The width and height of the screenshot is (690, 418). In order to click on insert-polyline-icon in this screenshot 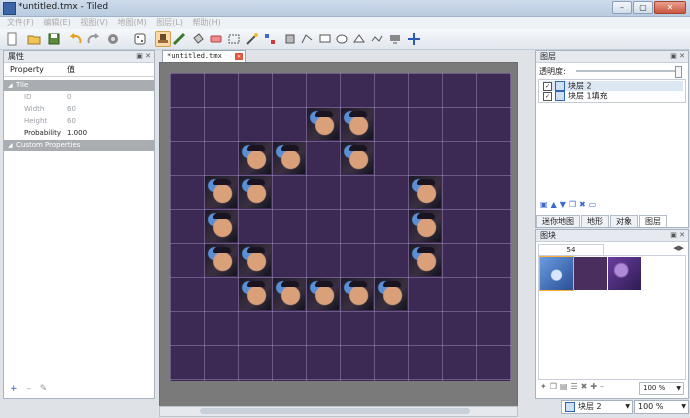, I will do `click(377, 39)`.